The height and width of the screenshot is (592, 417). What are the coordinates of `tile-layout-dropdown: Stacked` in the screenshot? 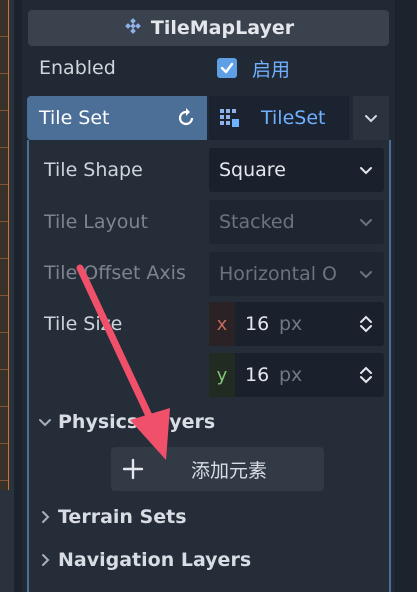 It's located at (296, 222).